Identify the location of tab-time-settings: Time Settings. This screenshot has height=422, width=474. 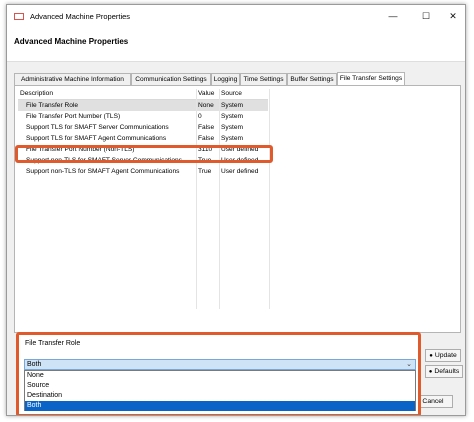
(263, 79).